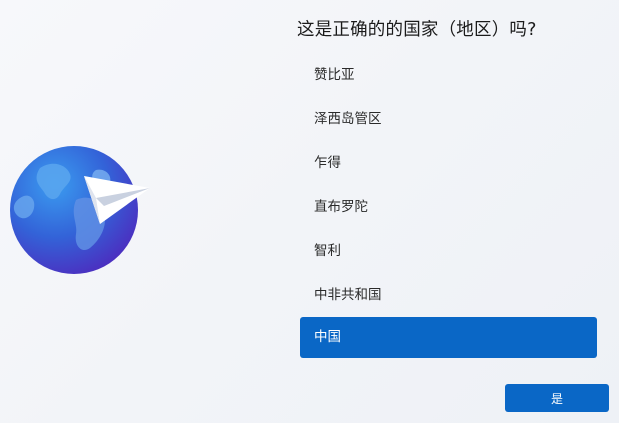 The width and height of the screenshot is (619, 423). Describe the element at coordinates (557, 398) in the screenshot. I see `yes-button: 是` at that location.